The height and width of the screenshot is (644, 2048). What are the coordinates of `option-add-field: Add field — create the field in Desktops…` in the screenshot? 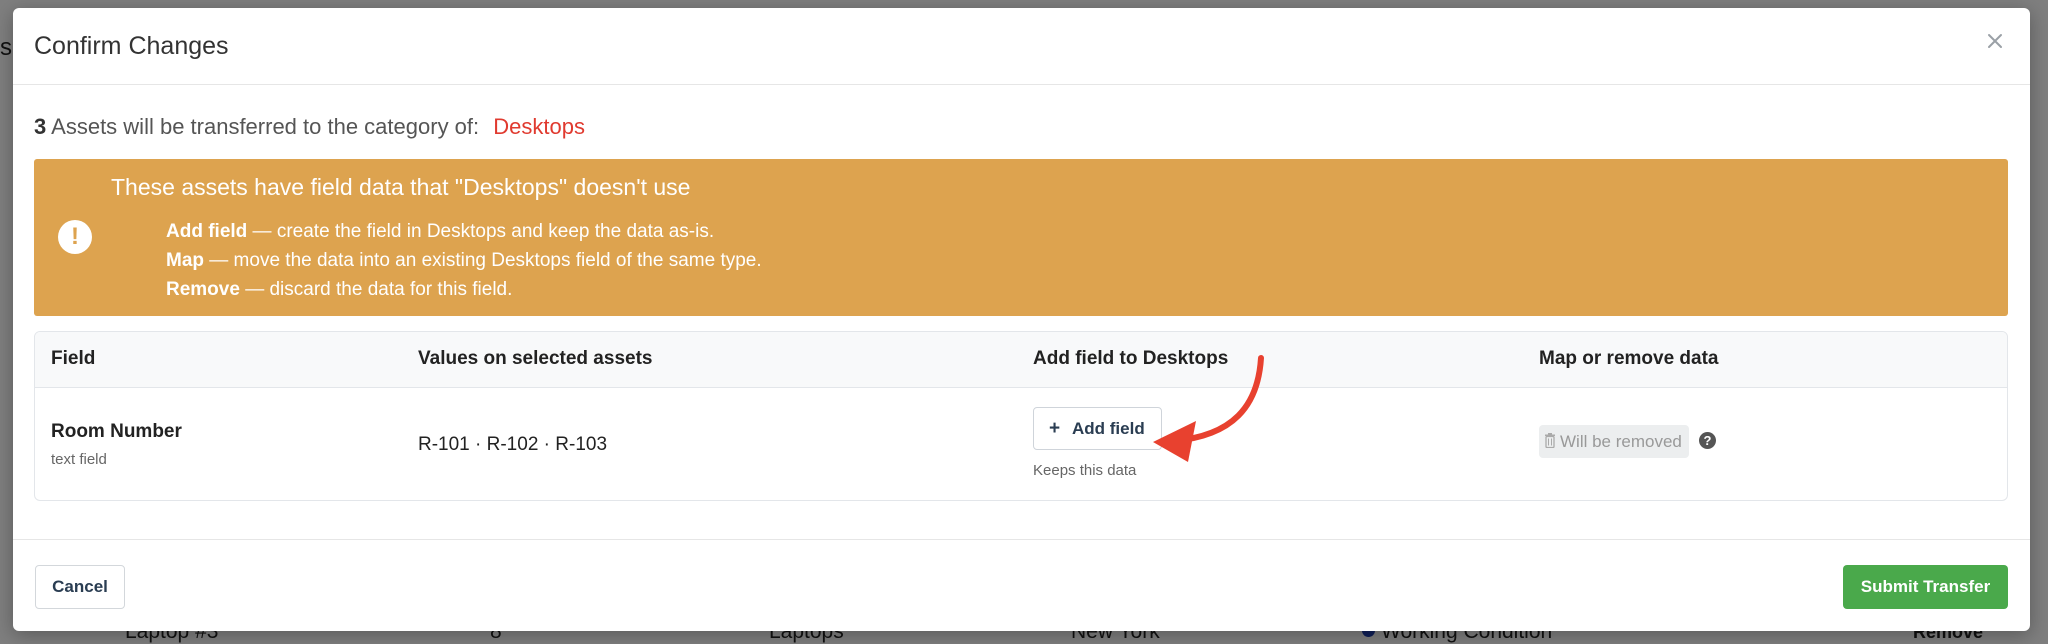 It's located at (464, 231).